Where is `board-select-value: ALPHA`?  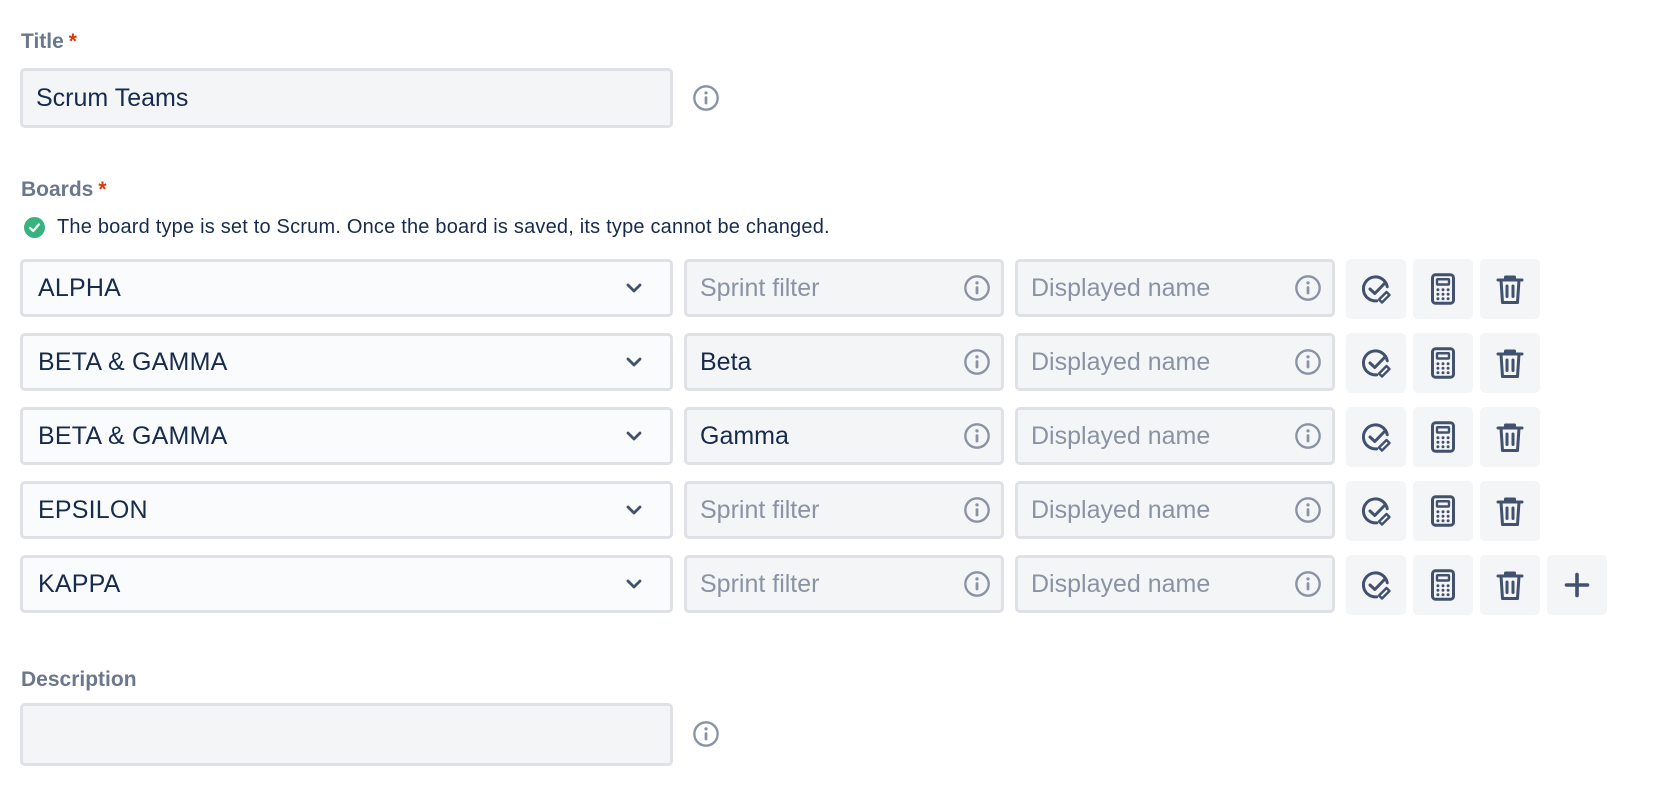
board-select-value: ALPHA is located at coordinates (79, 287).